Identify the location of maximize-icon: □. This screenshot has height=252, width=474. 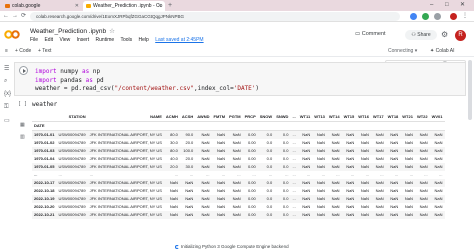
(447, 5).